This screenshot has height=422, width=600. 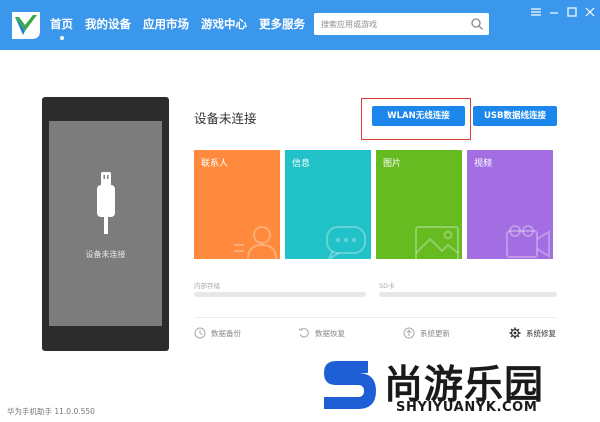 What do you see at coordinates (350, 385) in the screenshot?
I see `watermark-logo-icon` at bounding box center [350, 385].